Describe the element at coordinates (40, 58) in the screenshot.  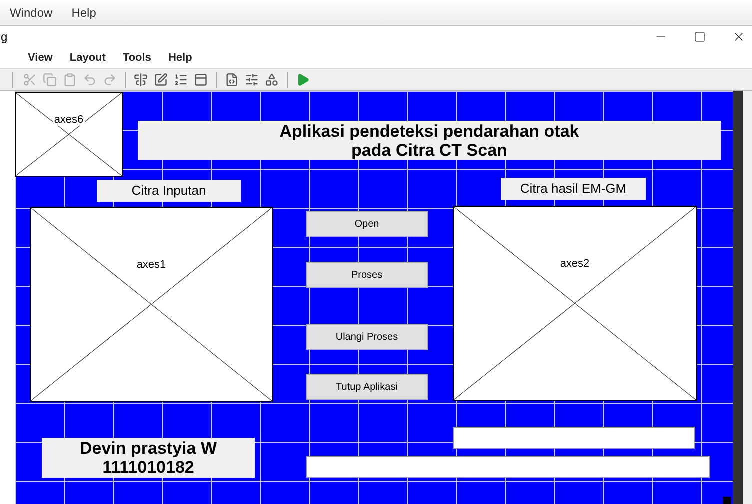
I see `menu-item: View` at that location.